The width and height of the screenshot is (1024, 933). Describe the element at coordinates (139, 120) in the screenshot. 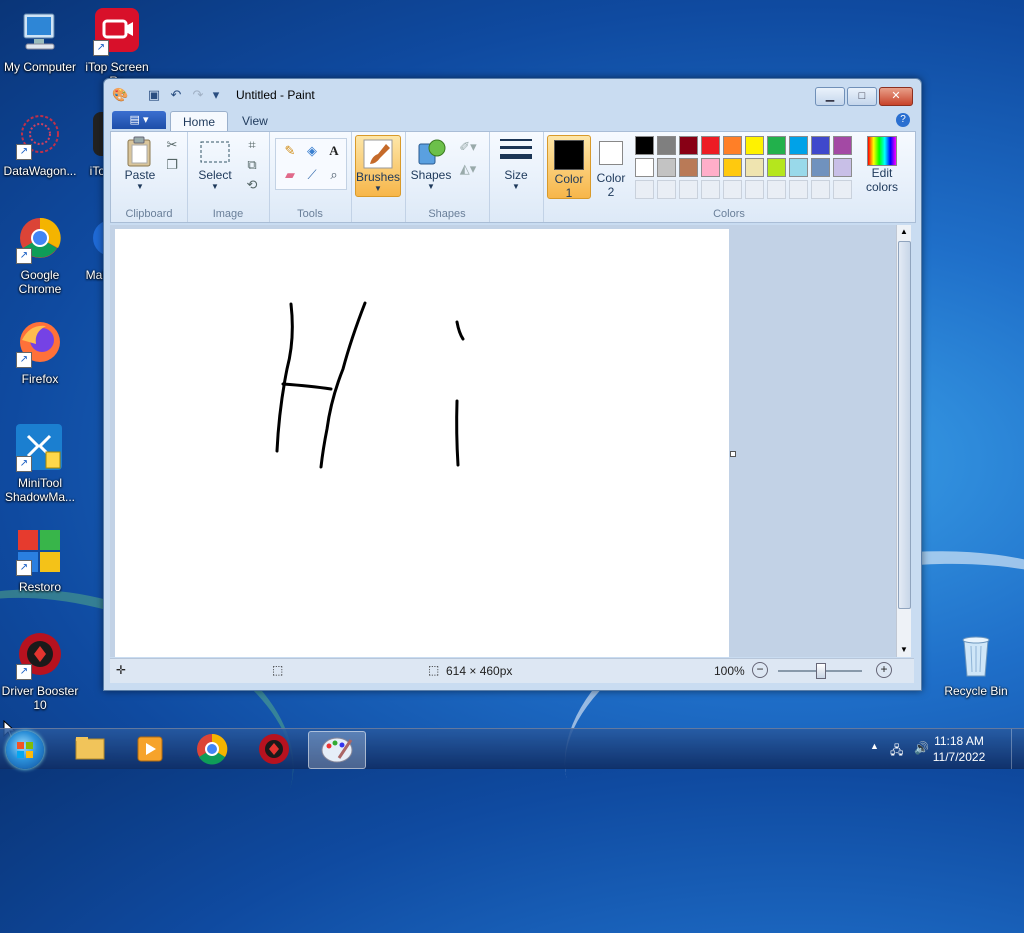

I see `paint-menu-button: ▤ ▾` at that location.